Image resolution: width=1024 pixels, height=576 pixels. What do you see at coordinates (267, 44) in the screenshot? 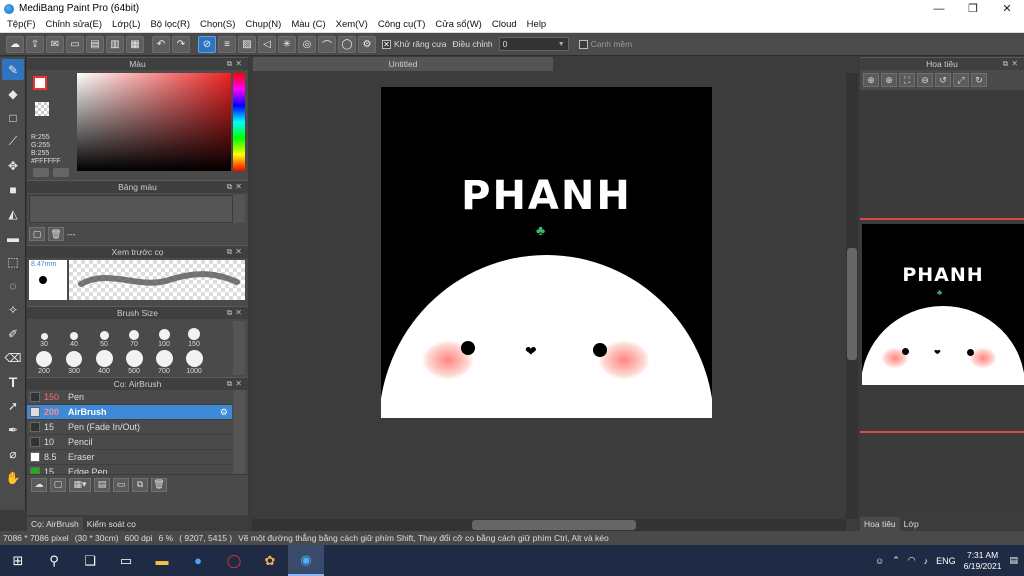
I see `vanish-snap-icon: ◁` at bounding box center [267, 44].